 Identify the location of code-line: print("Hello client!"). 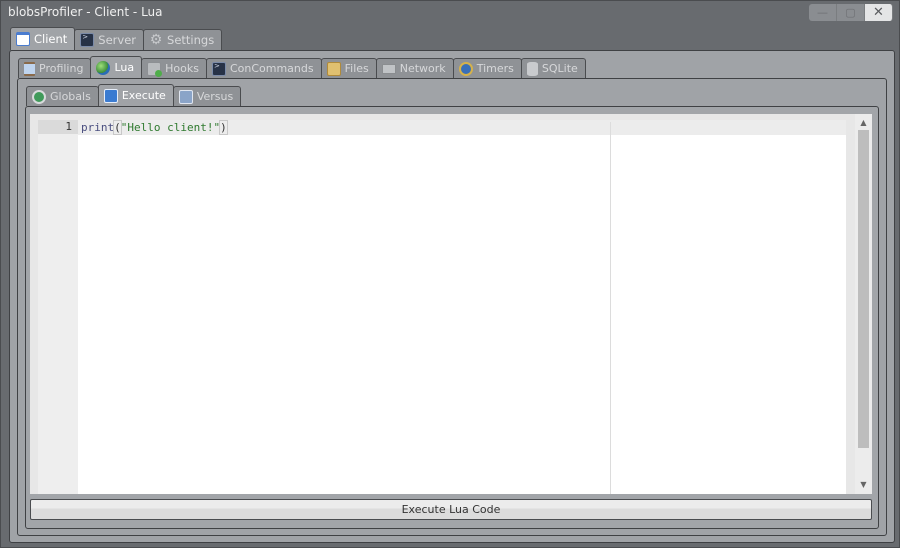
(154, 127).